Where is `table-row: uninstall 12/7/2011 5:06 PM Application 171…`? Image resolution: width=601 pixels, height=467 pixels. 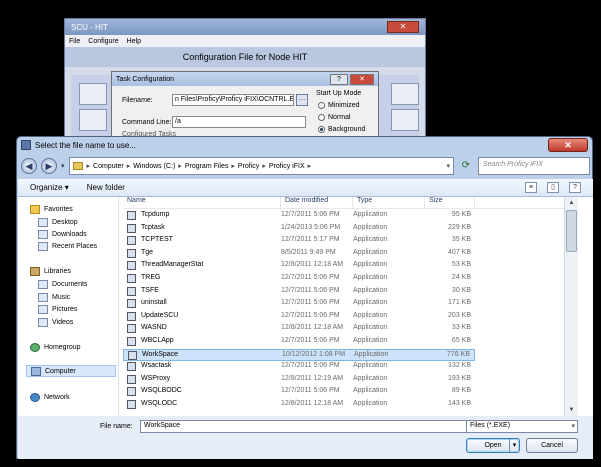 table-row: uninstall 12/7/2011 5:06 PM Application 171… is located at coordinates (299, 304).